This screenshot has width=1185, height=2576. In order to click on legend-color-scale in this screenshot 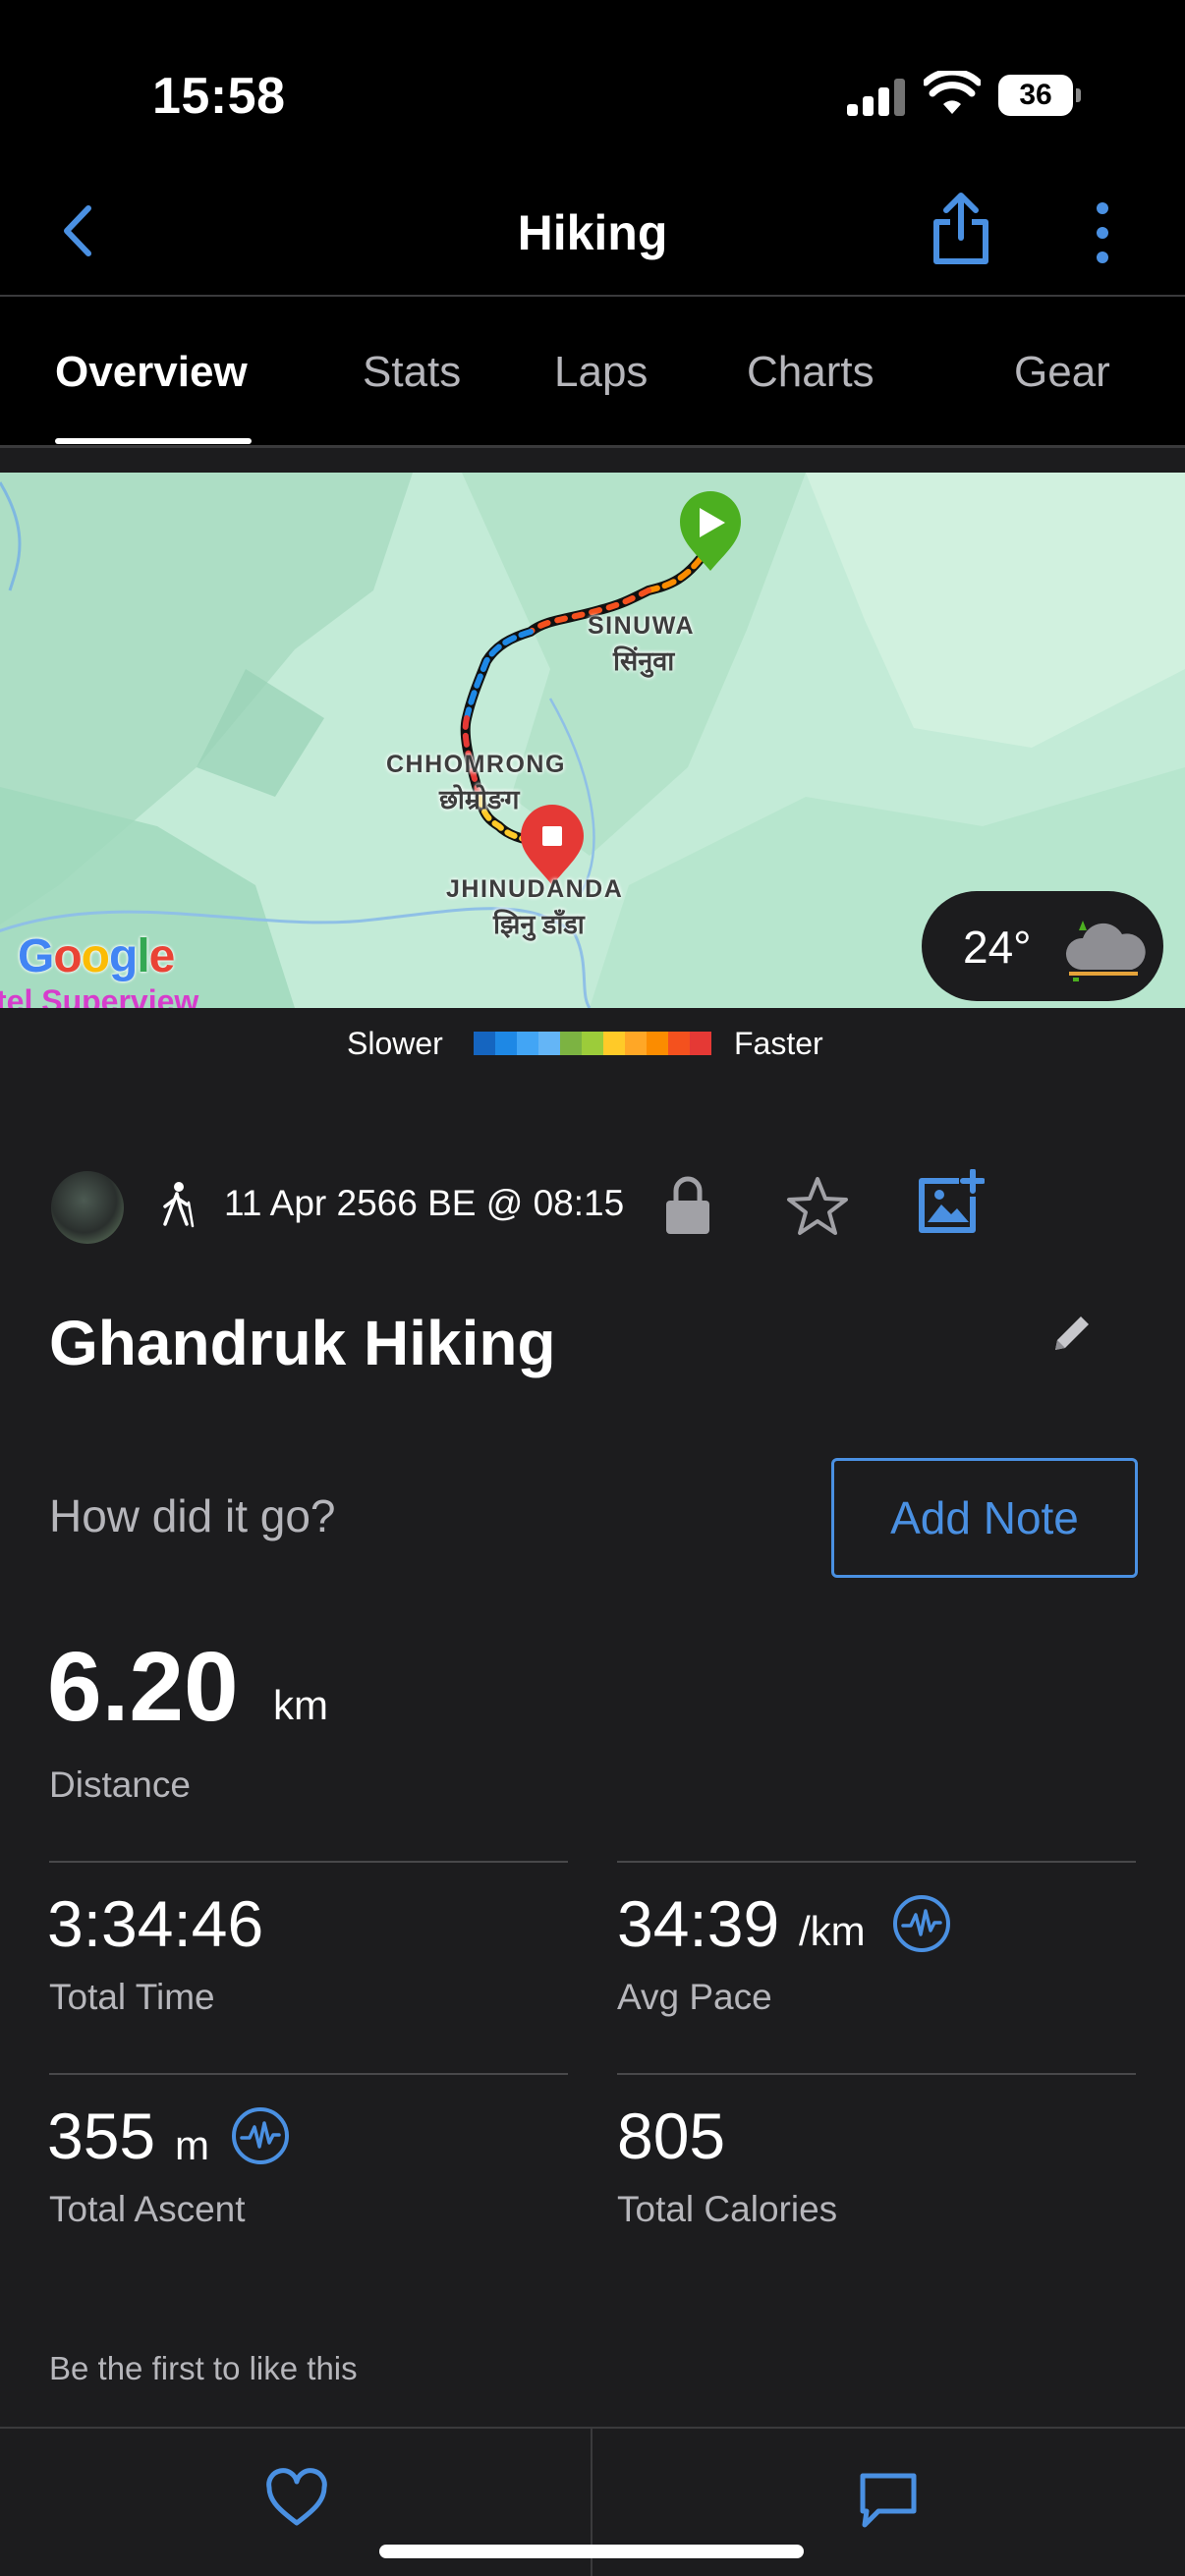, I will do `click(592, 1043)`.